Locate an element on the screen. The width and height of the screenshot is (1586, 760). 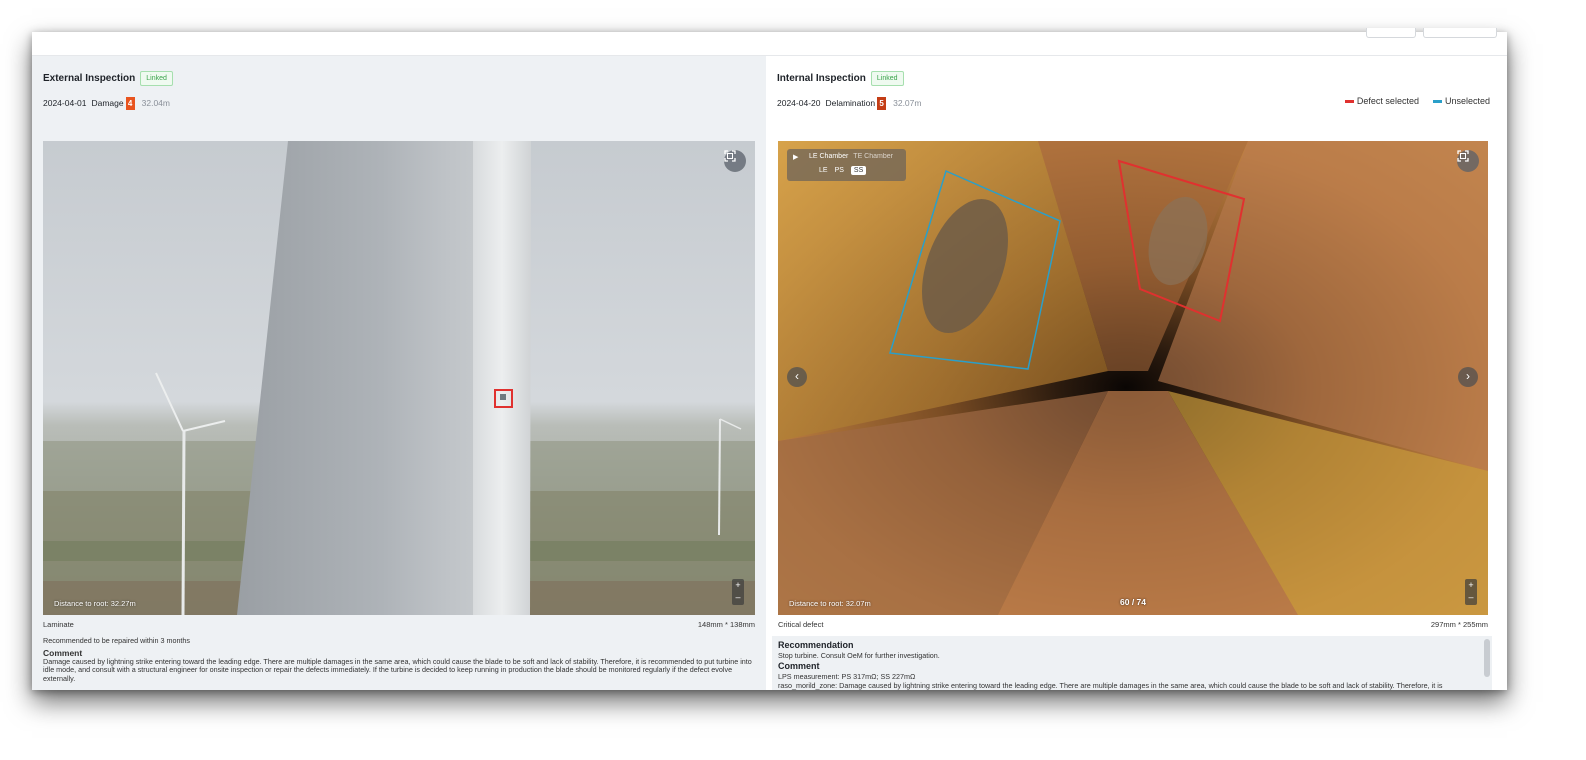
legend-selected: Defect selected is located at coordinates (1381, 101).